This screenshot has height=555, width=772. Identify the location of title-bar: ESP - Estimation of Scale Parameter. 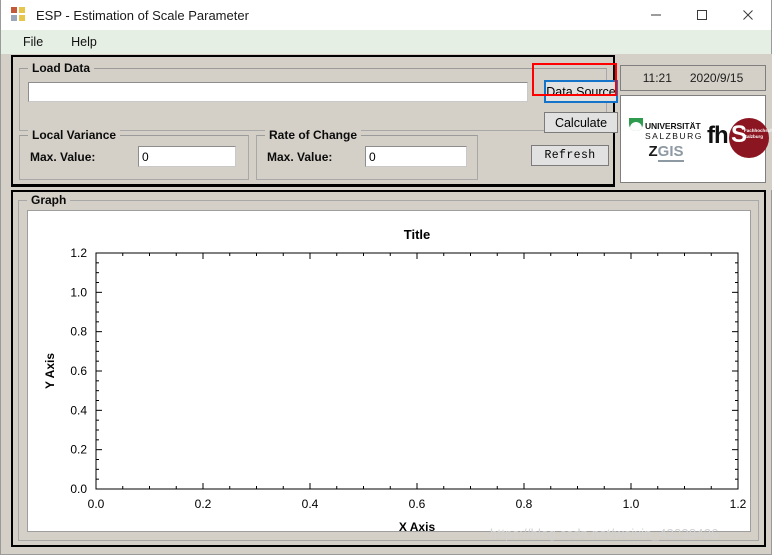
(386, 15).